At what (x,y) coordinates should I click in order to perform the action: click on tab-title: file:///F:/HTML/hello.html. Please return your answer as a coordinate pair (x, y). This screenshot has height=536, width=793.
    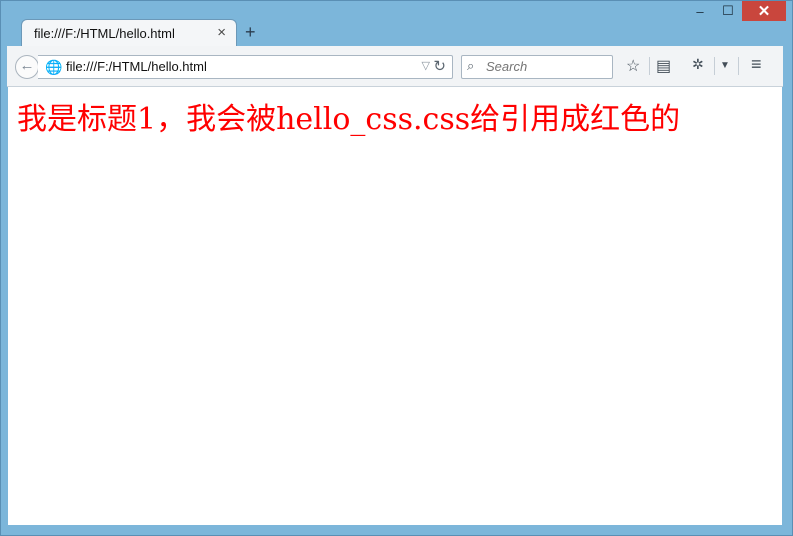
    Looking at the image, I should click on (104, 33).